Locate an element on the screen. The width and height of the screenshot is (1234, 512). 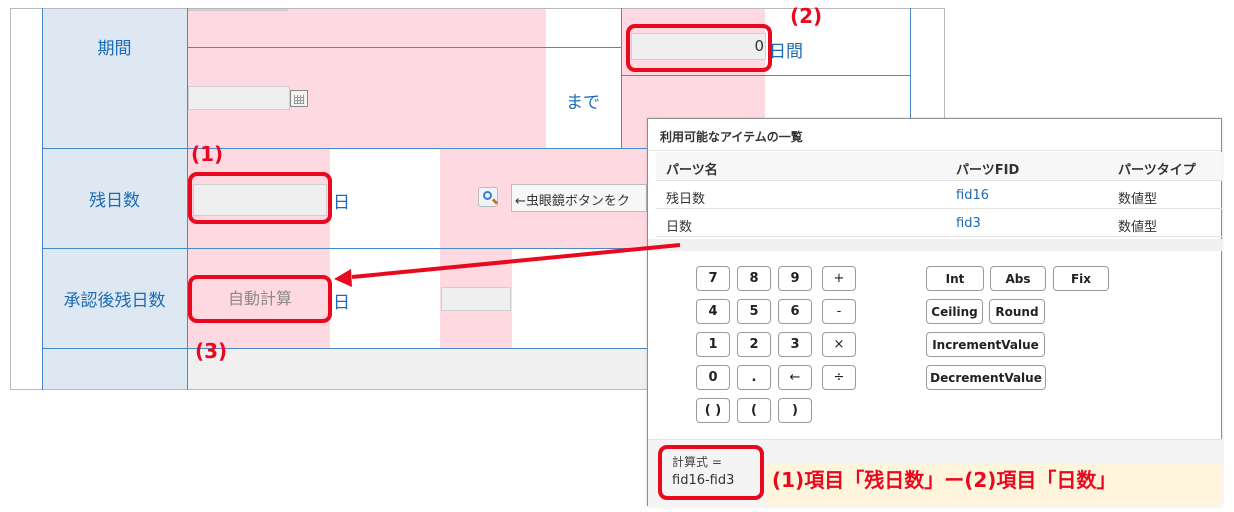
panel-title: 利用可能なアイテムの一覧 is located at coordinates (934, 135).